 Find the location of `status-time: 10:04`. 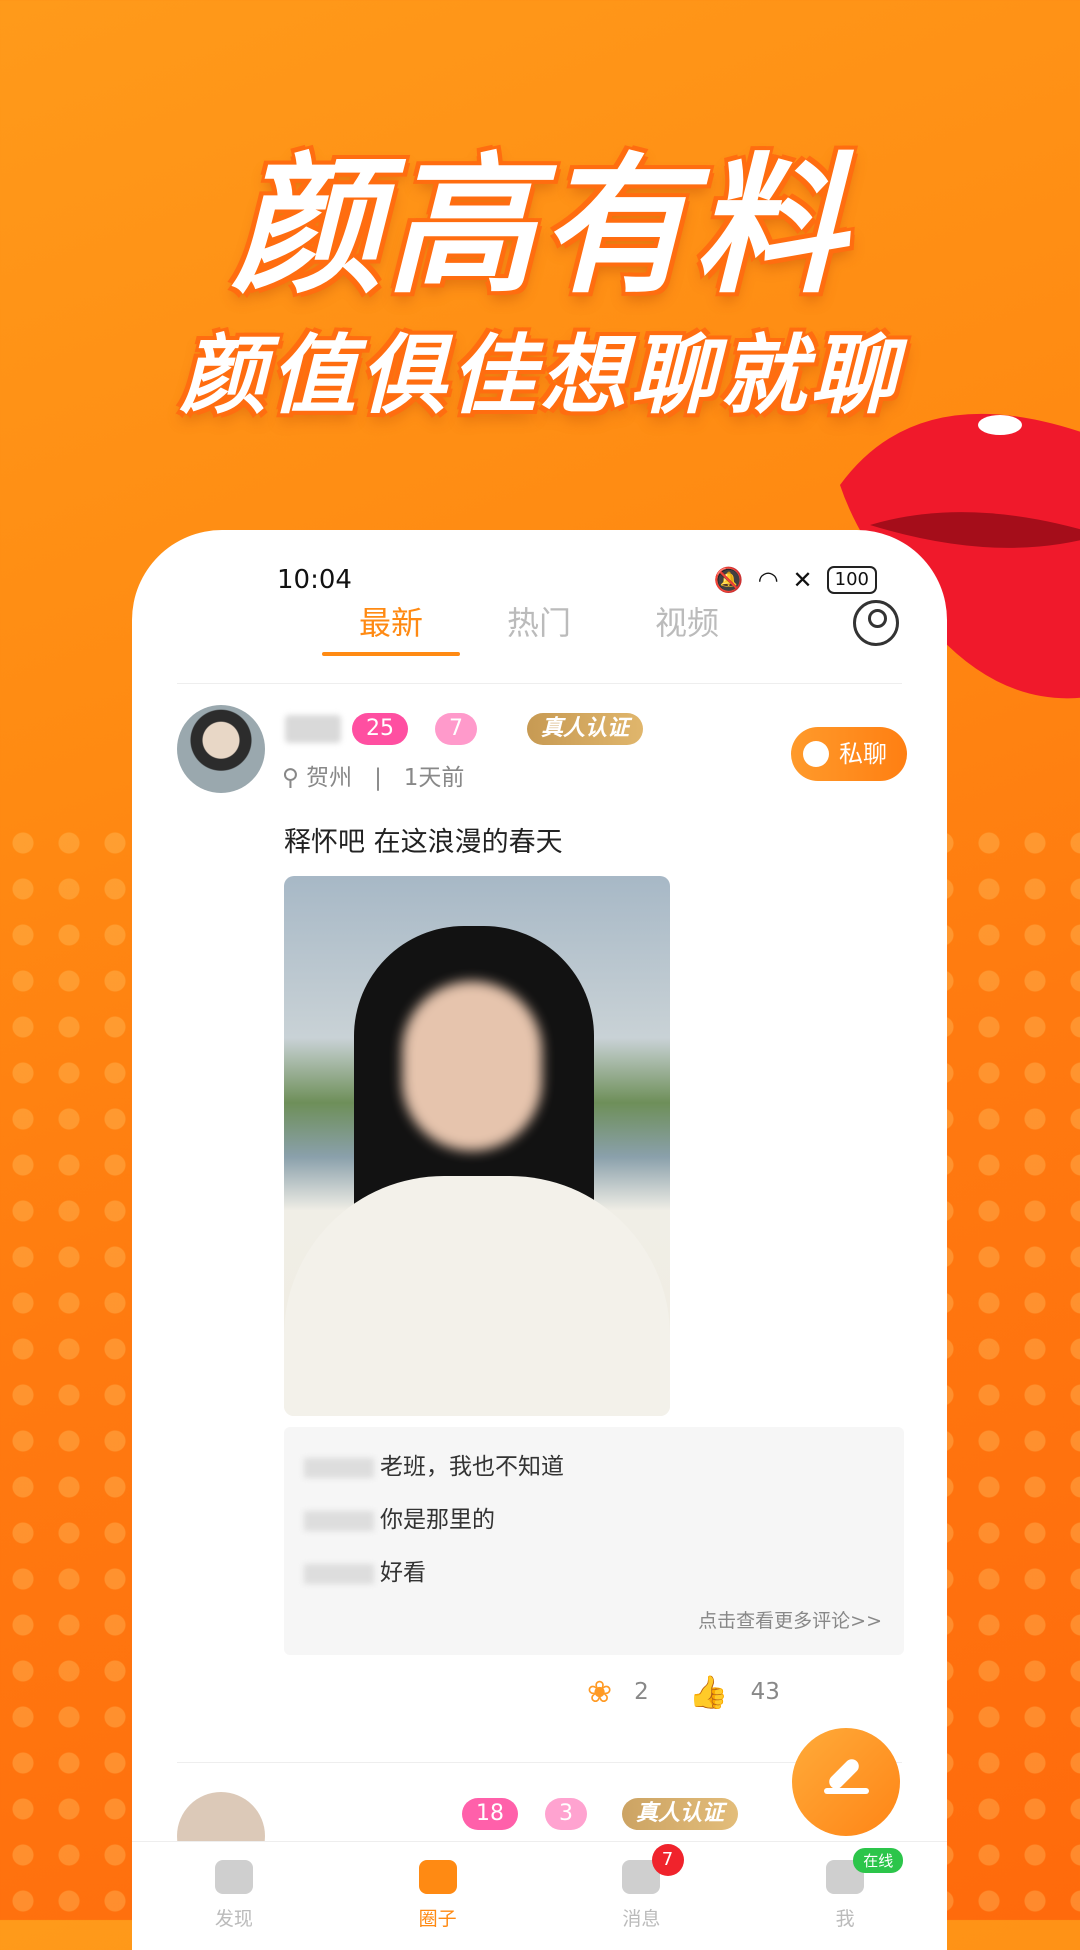

status-time: 10:04 is located at coordinates (314, 580).